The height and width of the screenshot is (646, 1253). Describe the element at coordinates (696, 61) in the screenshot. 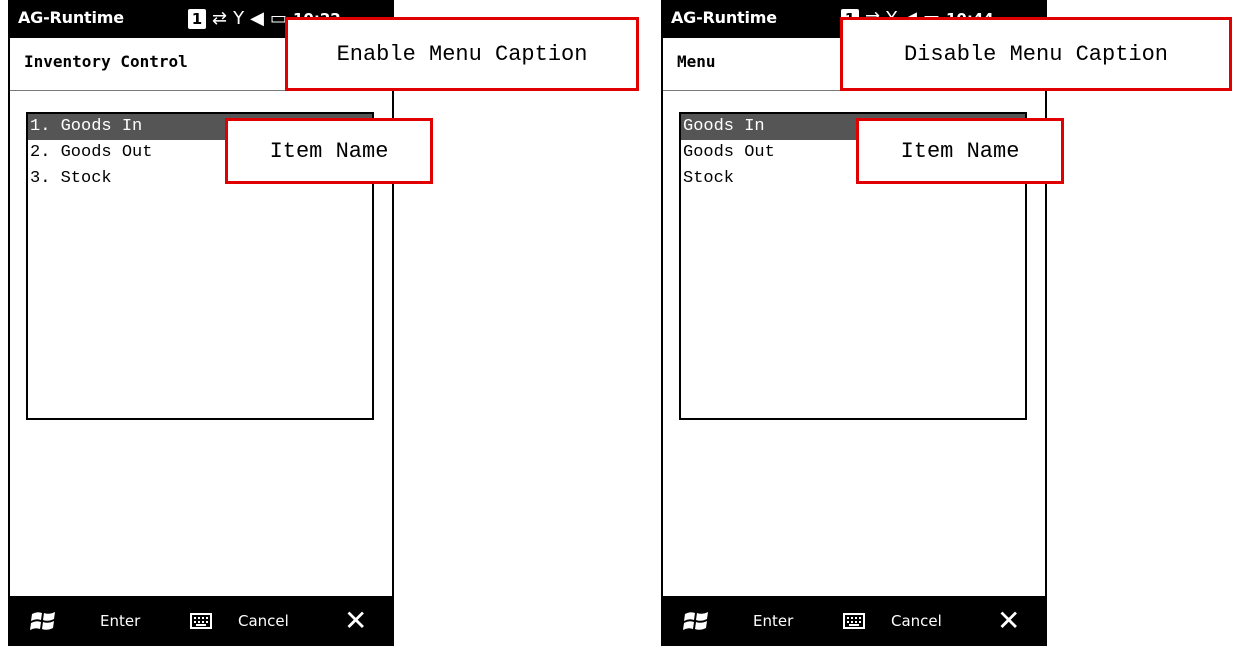

I see `menu-caption: Menu` at that location.